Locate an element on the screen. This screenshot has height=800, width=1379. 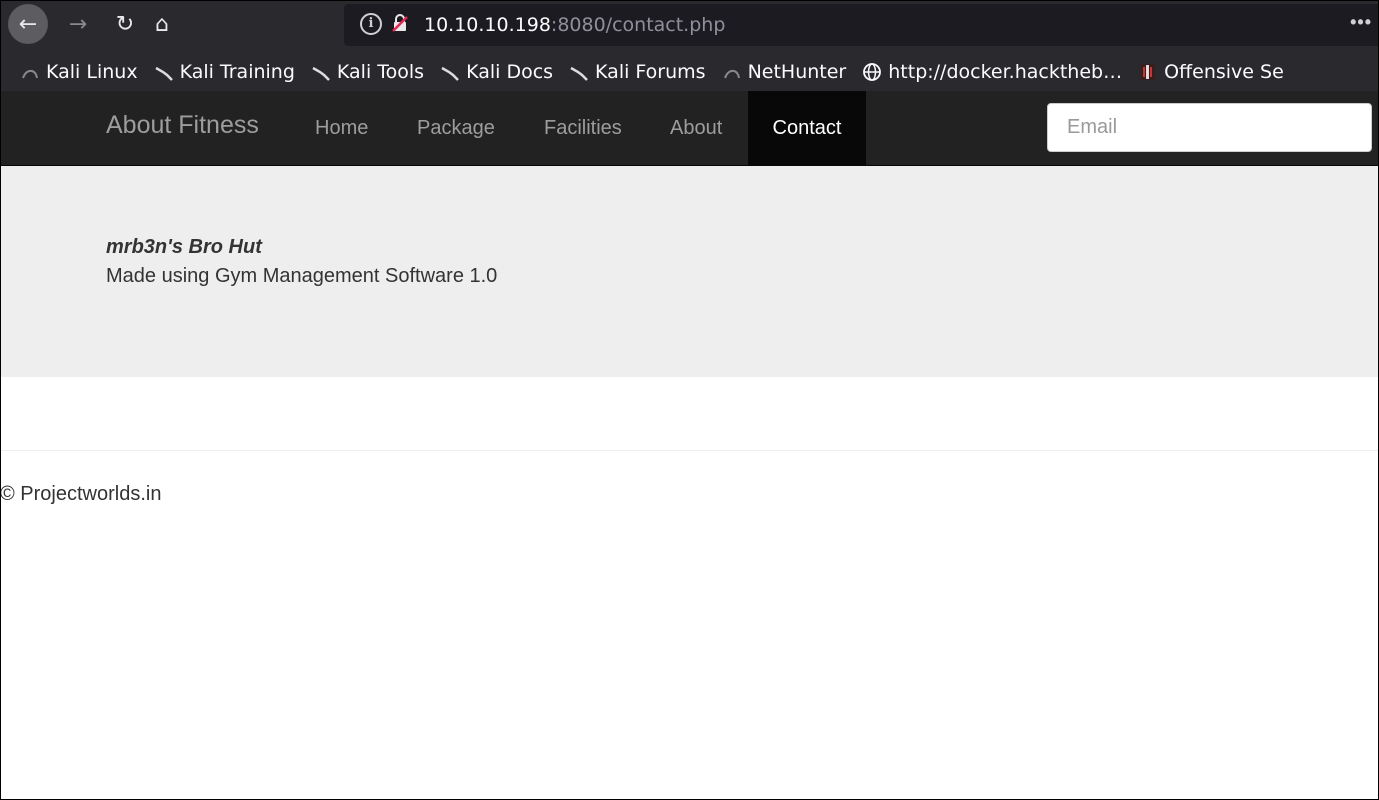
email-input is located at coordinates (1209, 127).